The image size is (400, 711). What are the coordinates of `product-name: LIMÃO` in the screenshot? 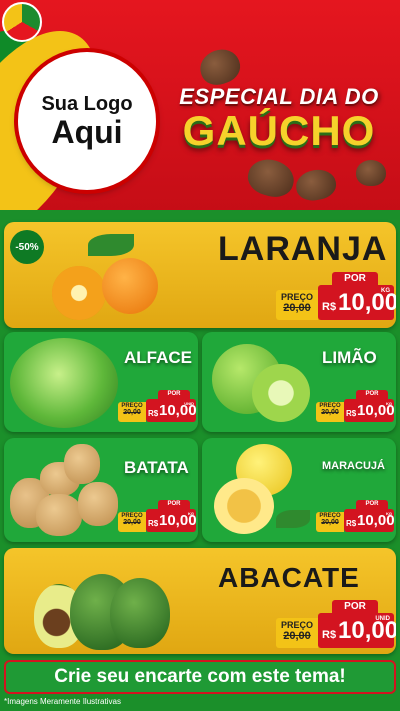 It's located at (349, 357).